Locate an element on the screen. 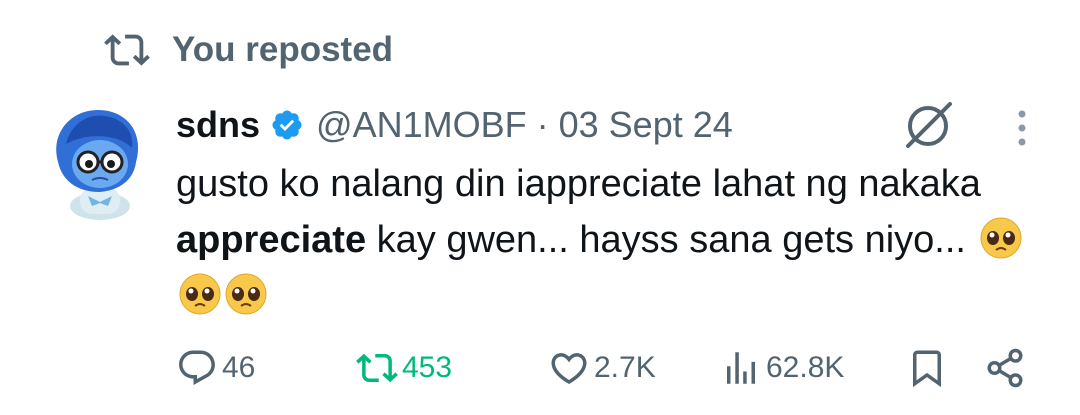 This screenshot has height=415, width=1080. author-display-name: sdns is located at coordinates (218, 125).